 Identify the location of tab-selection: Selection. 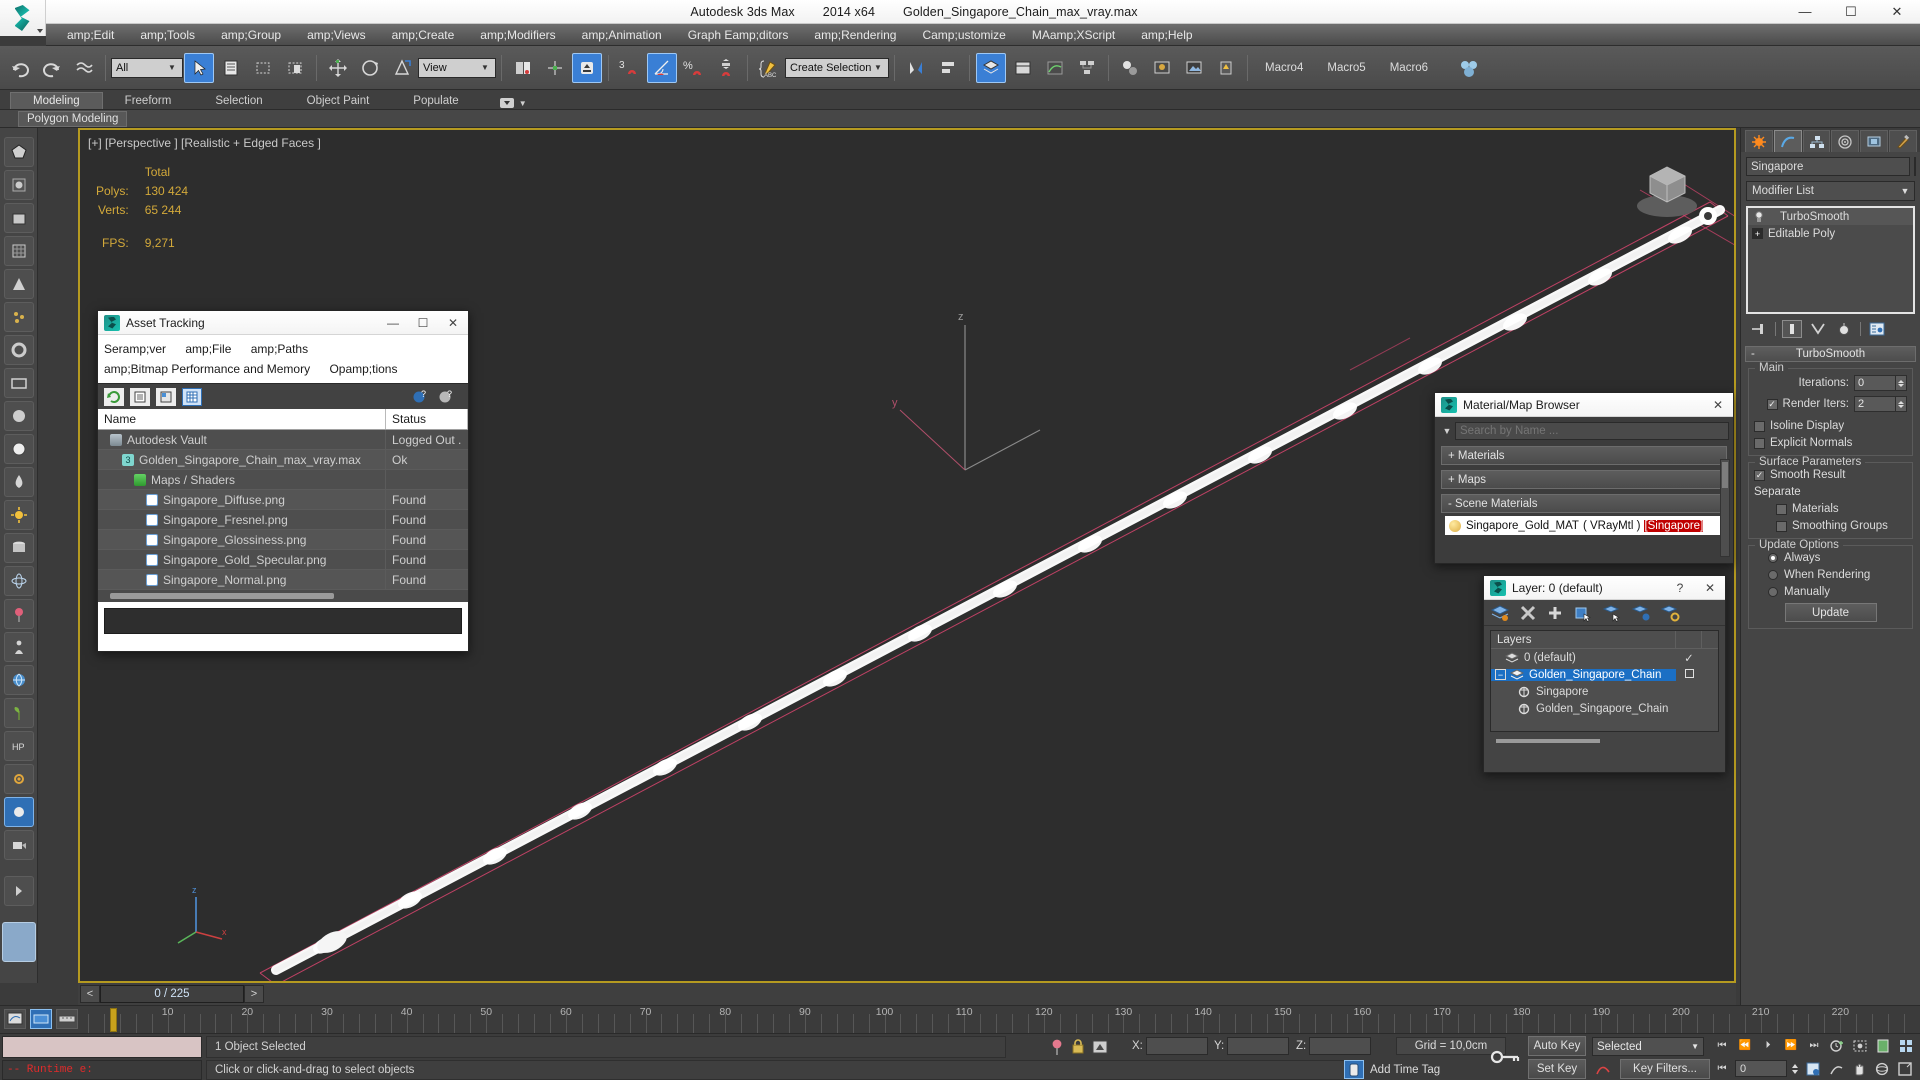
(238, 101).